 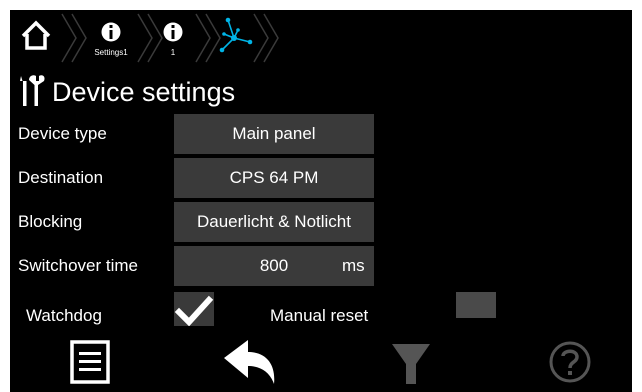 I want to click on watchdog-checkbox, so click(x=194, y=309).